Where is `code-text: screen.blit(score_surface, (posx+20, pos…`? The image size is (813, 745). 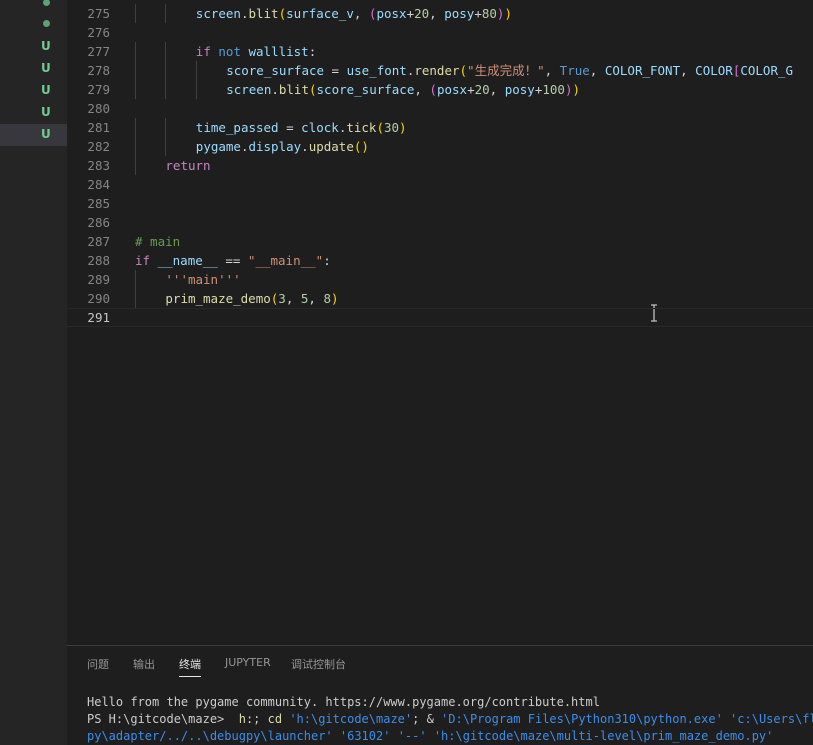 code-text: screen.blit(score_surface, (posx+20, pos… is located at coordinates (403, 89).